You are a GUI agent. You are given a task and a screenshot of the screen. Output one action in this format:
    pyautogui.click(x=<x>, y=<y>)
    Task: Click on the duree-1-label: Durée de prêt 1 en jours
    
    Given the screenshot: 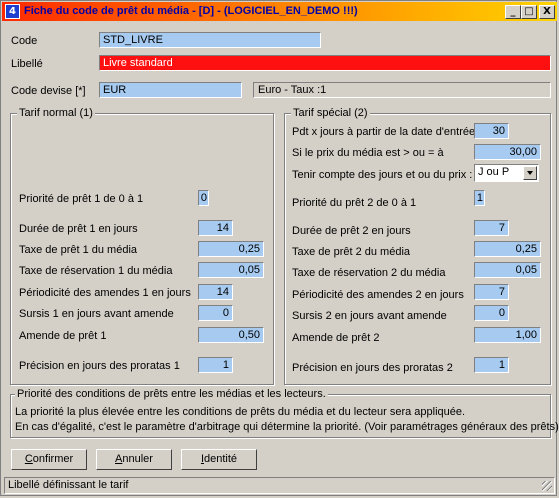 What is the action you would take?
    pyautogui.click(x=78, y=229)
    